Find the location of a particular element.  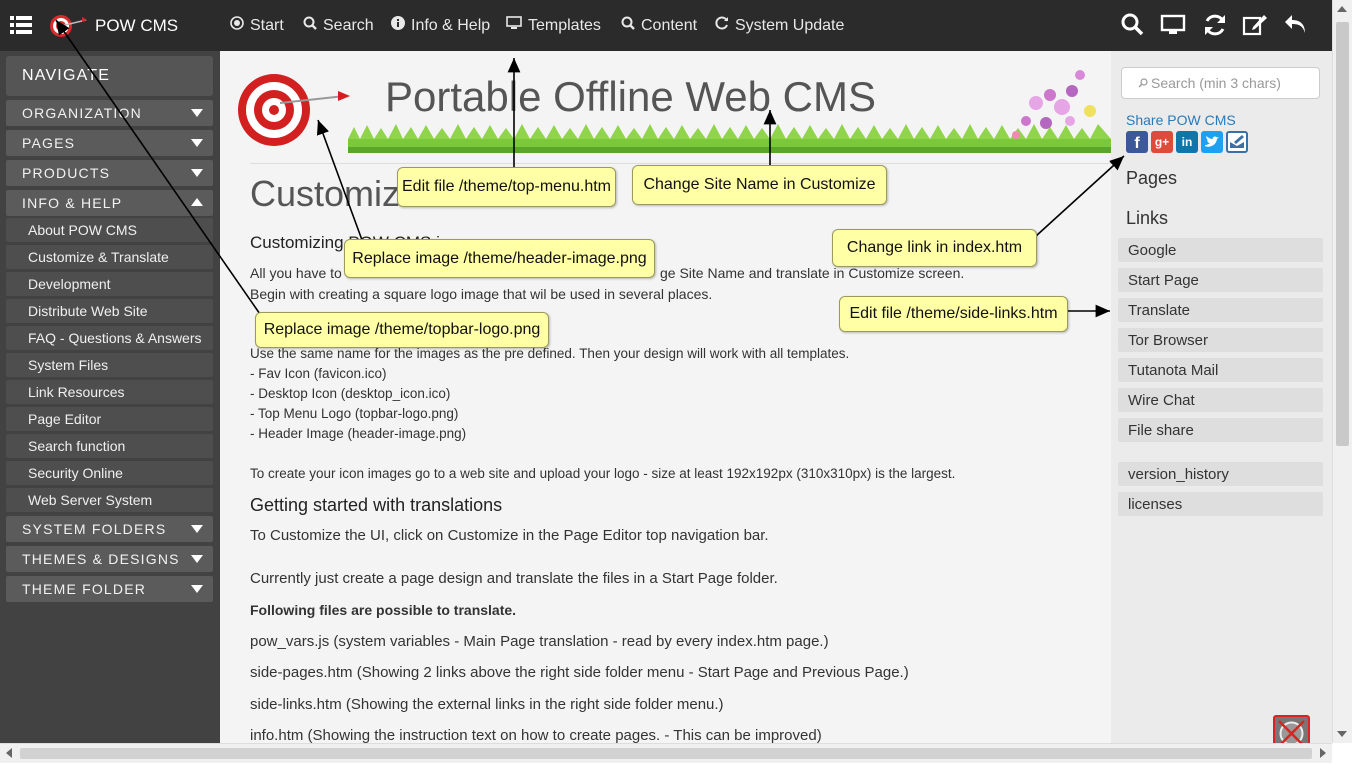

link-licenses: licenses is located at coordinates (1220, 504).